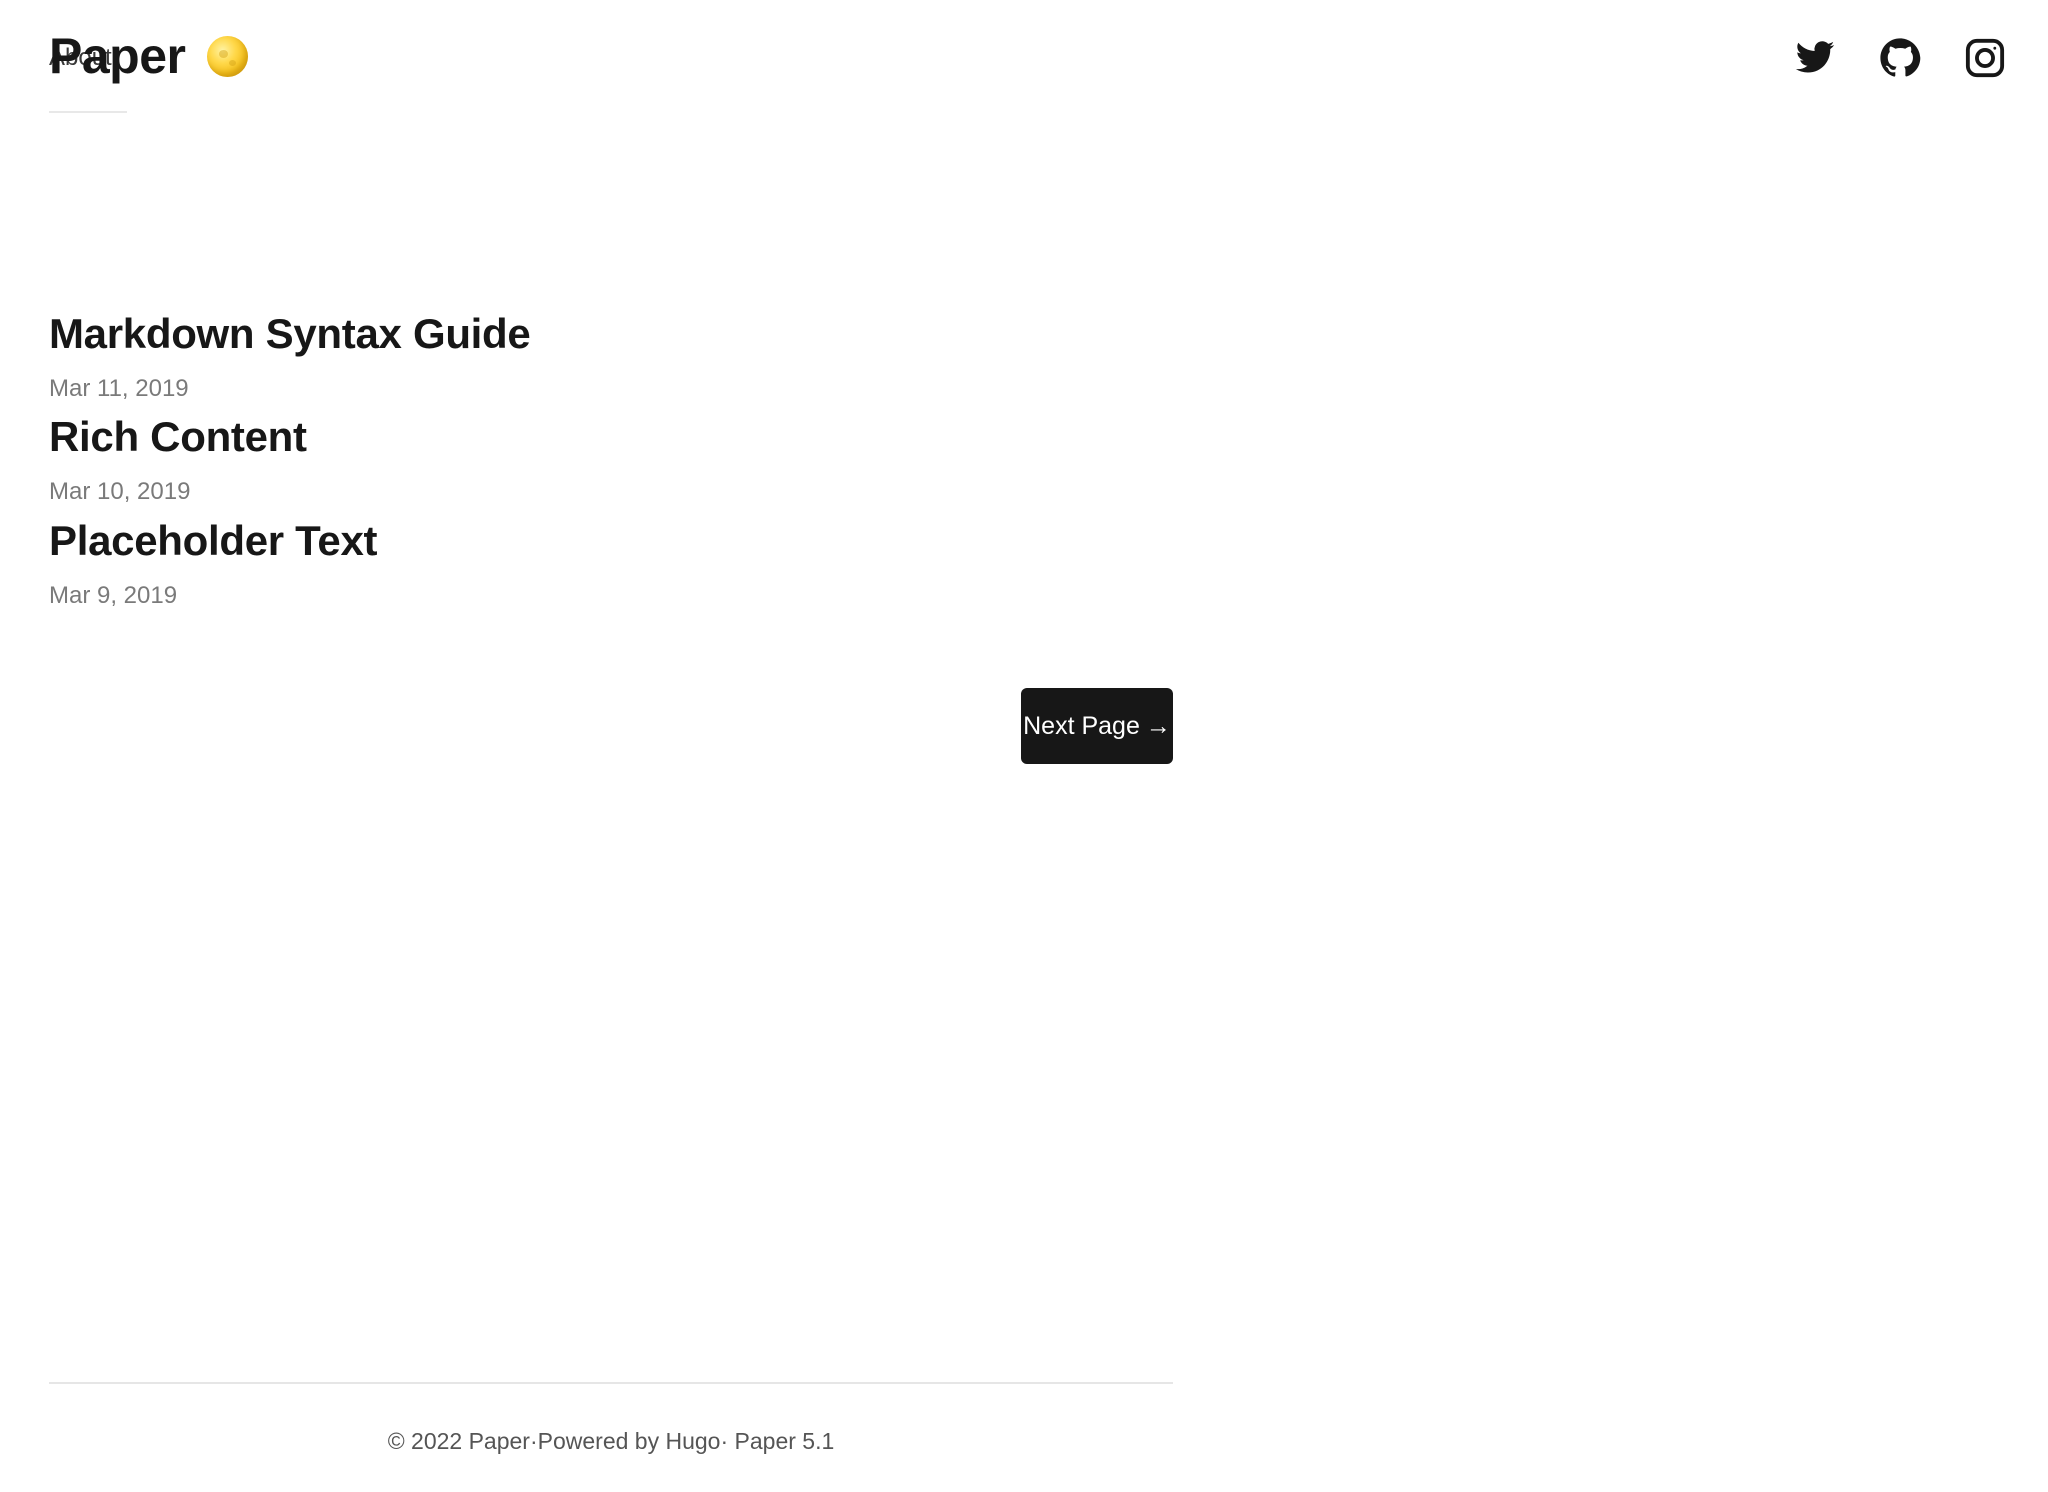  Describe the element at coordinates (781, 1441) in the screenshot. I see `footer-theme-link: Paper 5.1` at that location.